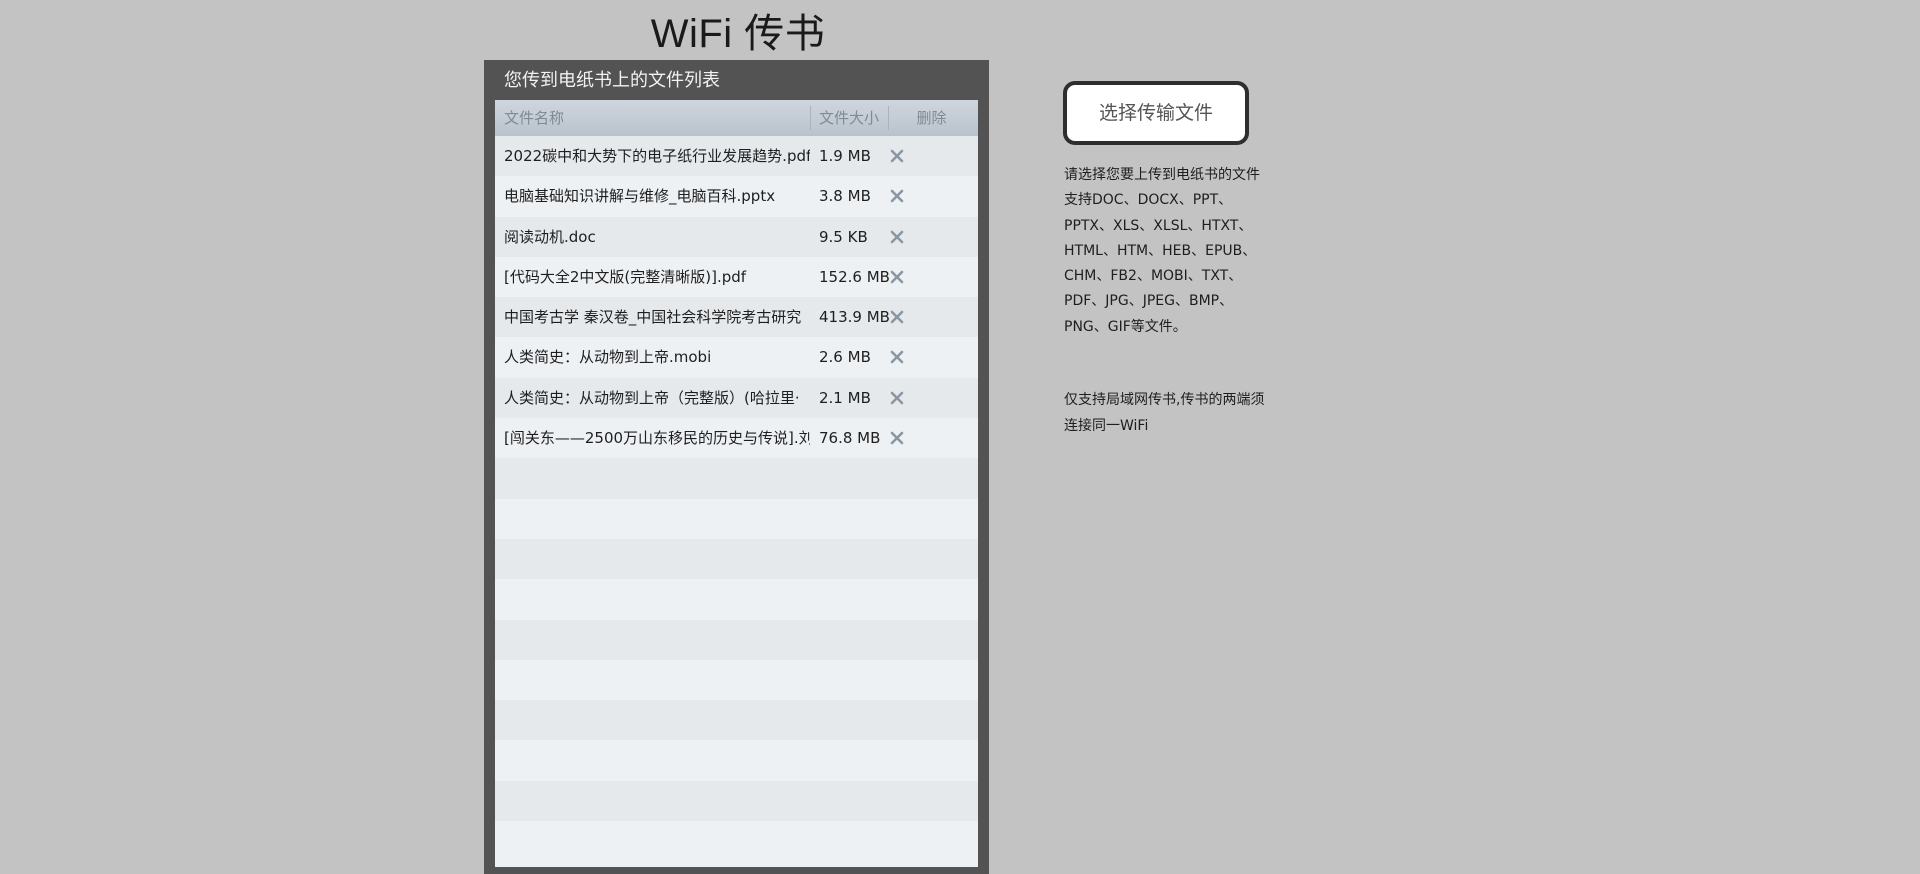 This screenshot has height=874, width=1920. What do you see at coordinates (1148, 200) in the screenshot?
I see `info-line: 支持DOC、DOCX、PPT、` at bounding box center [1148, 200].